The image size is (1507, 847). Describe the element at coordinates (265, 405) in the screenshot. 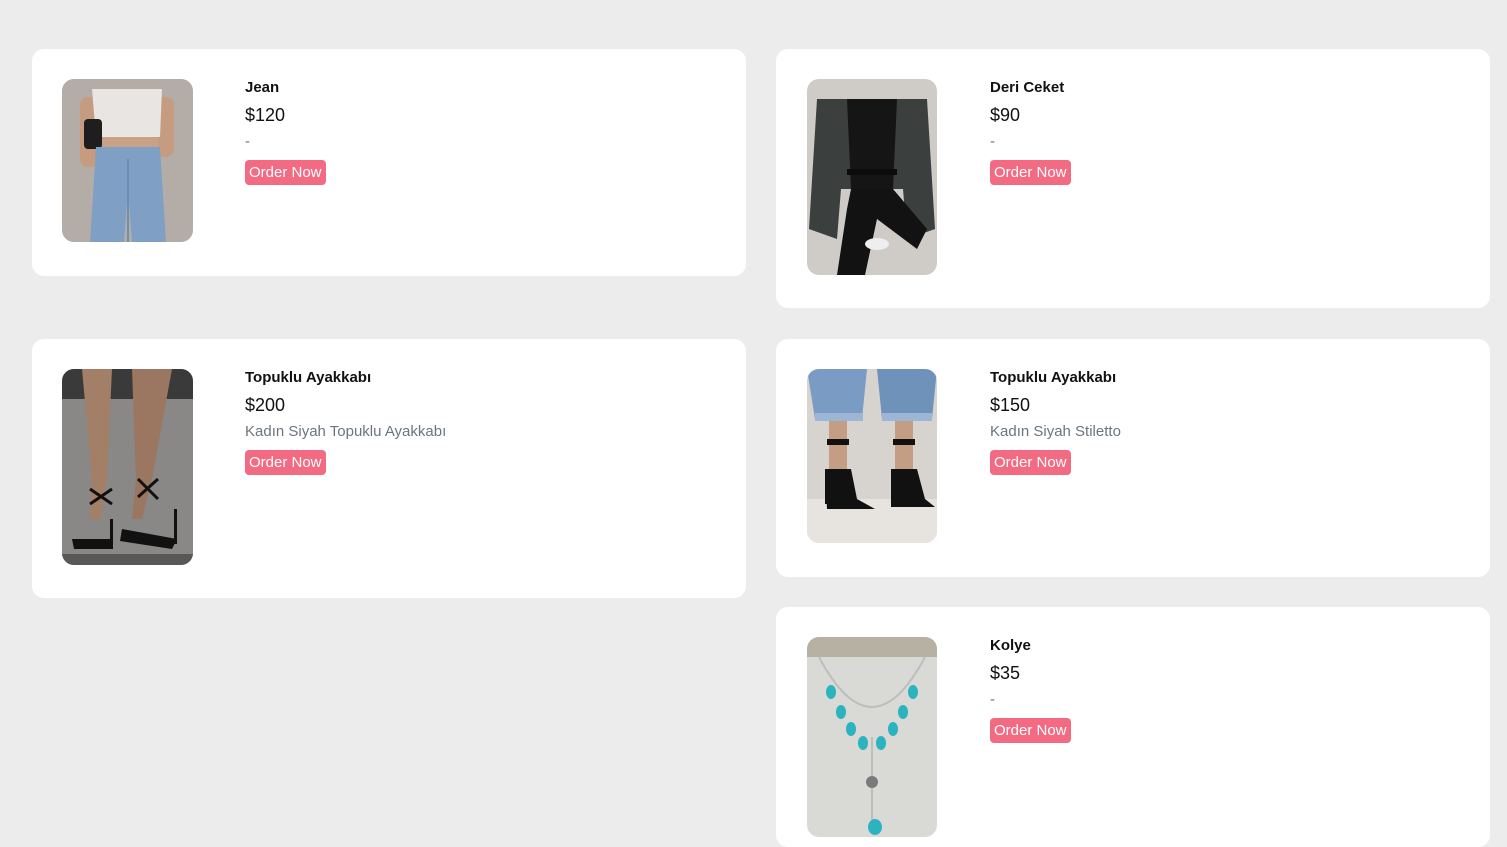

I see `product-price: $200` at that location.